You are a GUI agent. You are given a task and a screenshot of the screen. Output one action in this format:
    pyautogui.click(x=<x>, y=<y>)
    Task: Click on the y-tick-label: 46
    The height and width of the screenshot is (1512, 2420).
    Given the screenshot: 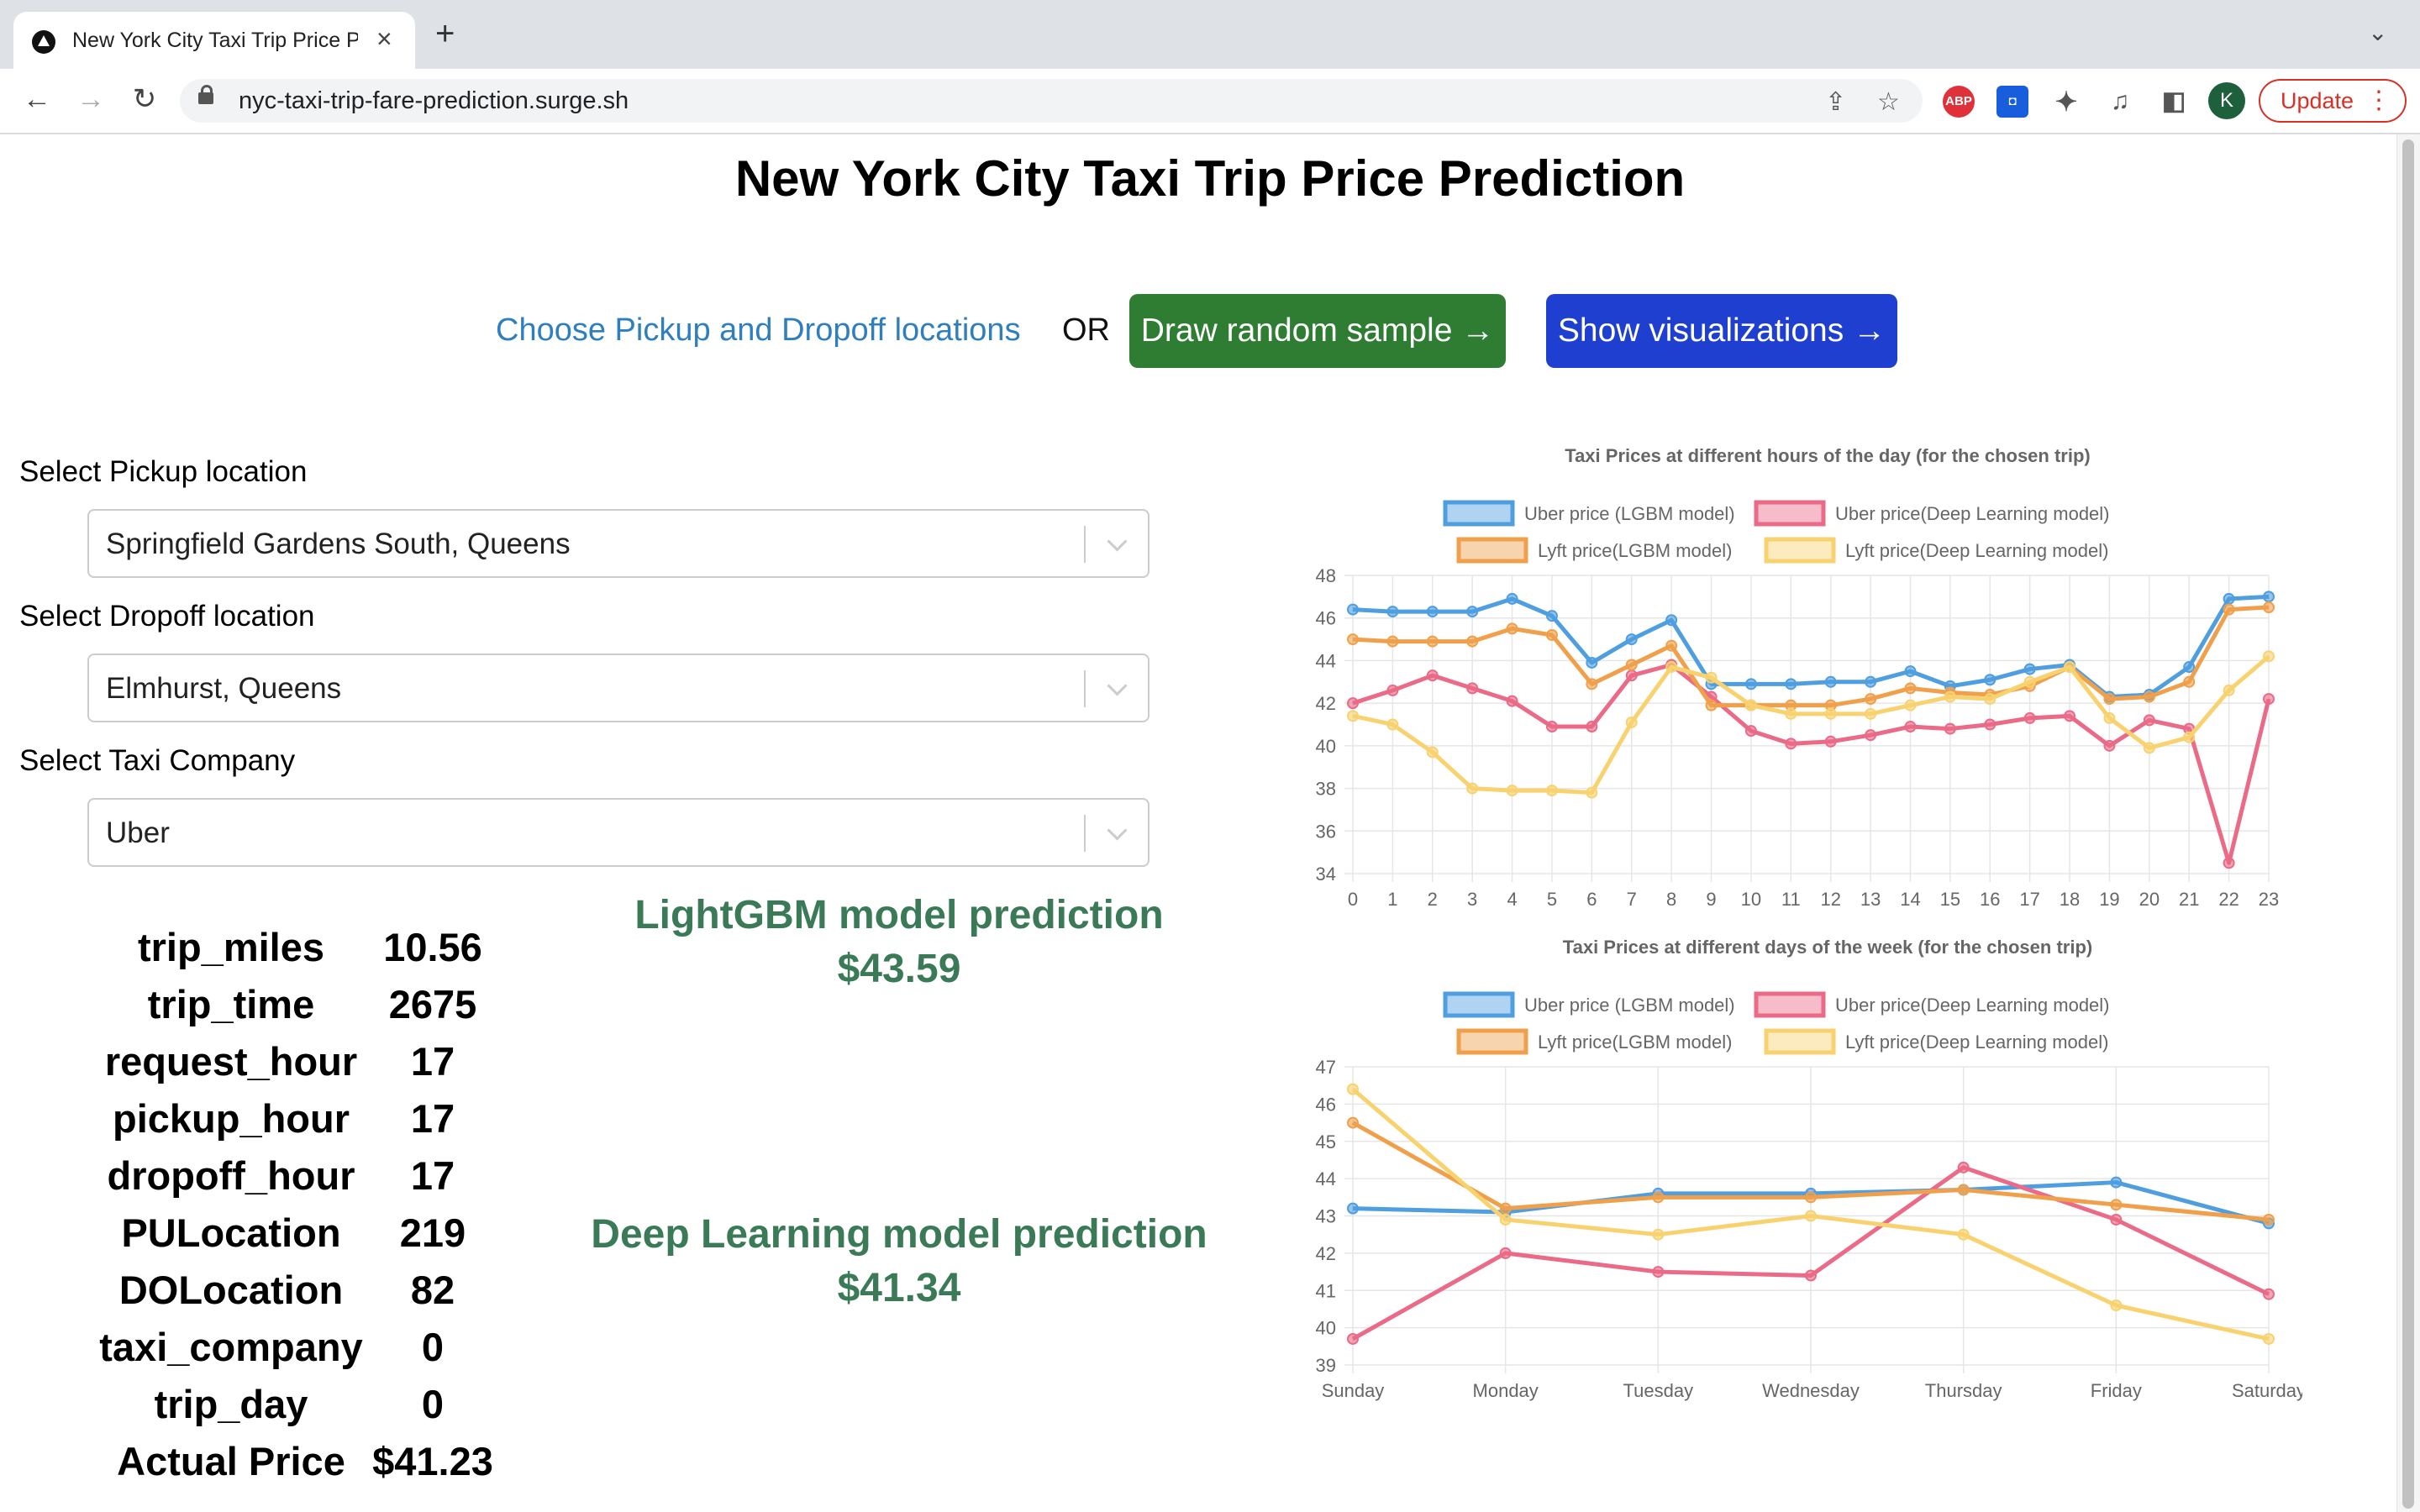 What is the action you would take?
    pyautogui.click(x=1326, y=1104)
    